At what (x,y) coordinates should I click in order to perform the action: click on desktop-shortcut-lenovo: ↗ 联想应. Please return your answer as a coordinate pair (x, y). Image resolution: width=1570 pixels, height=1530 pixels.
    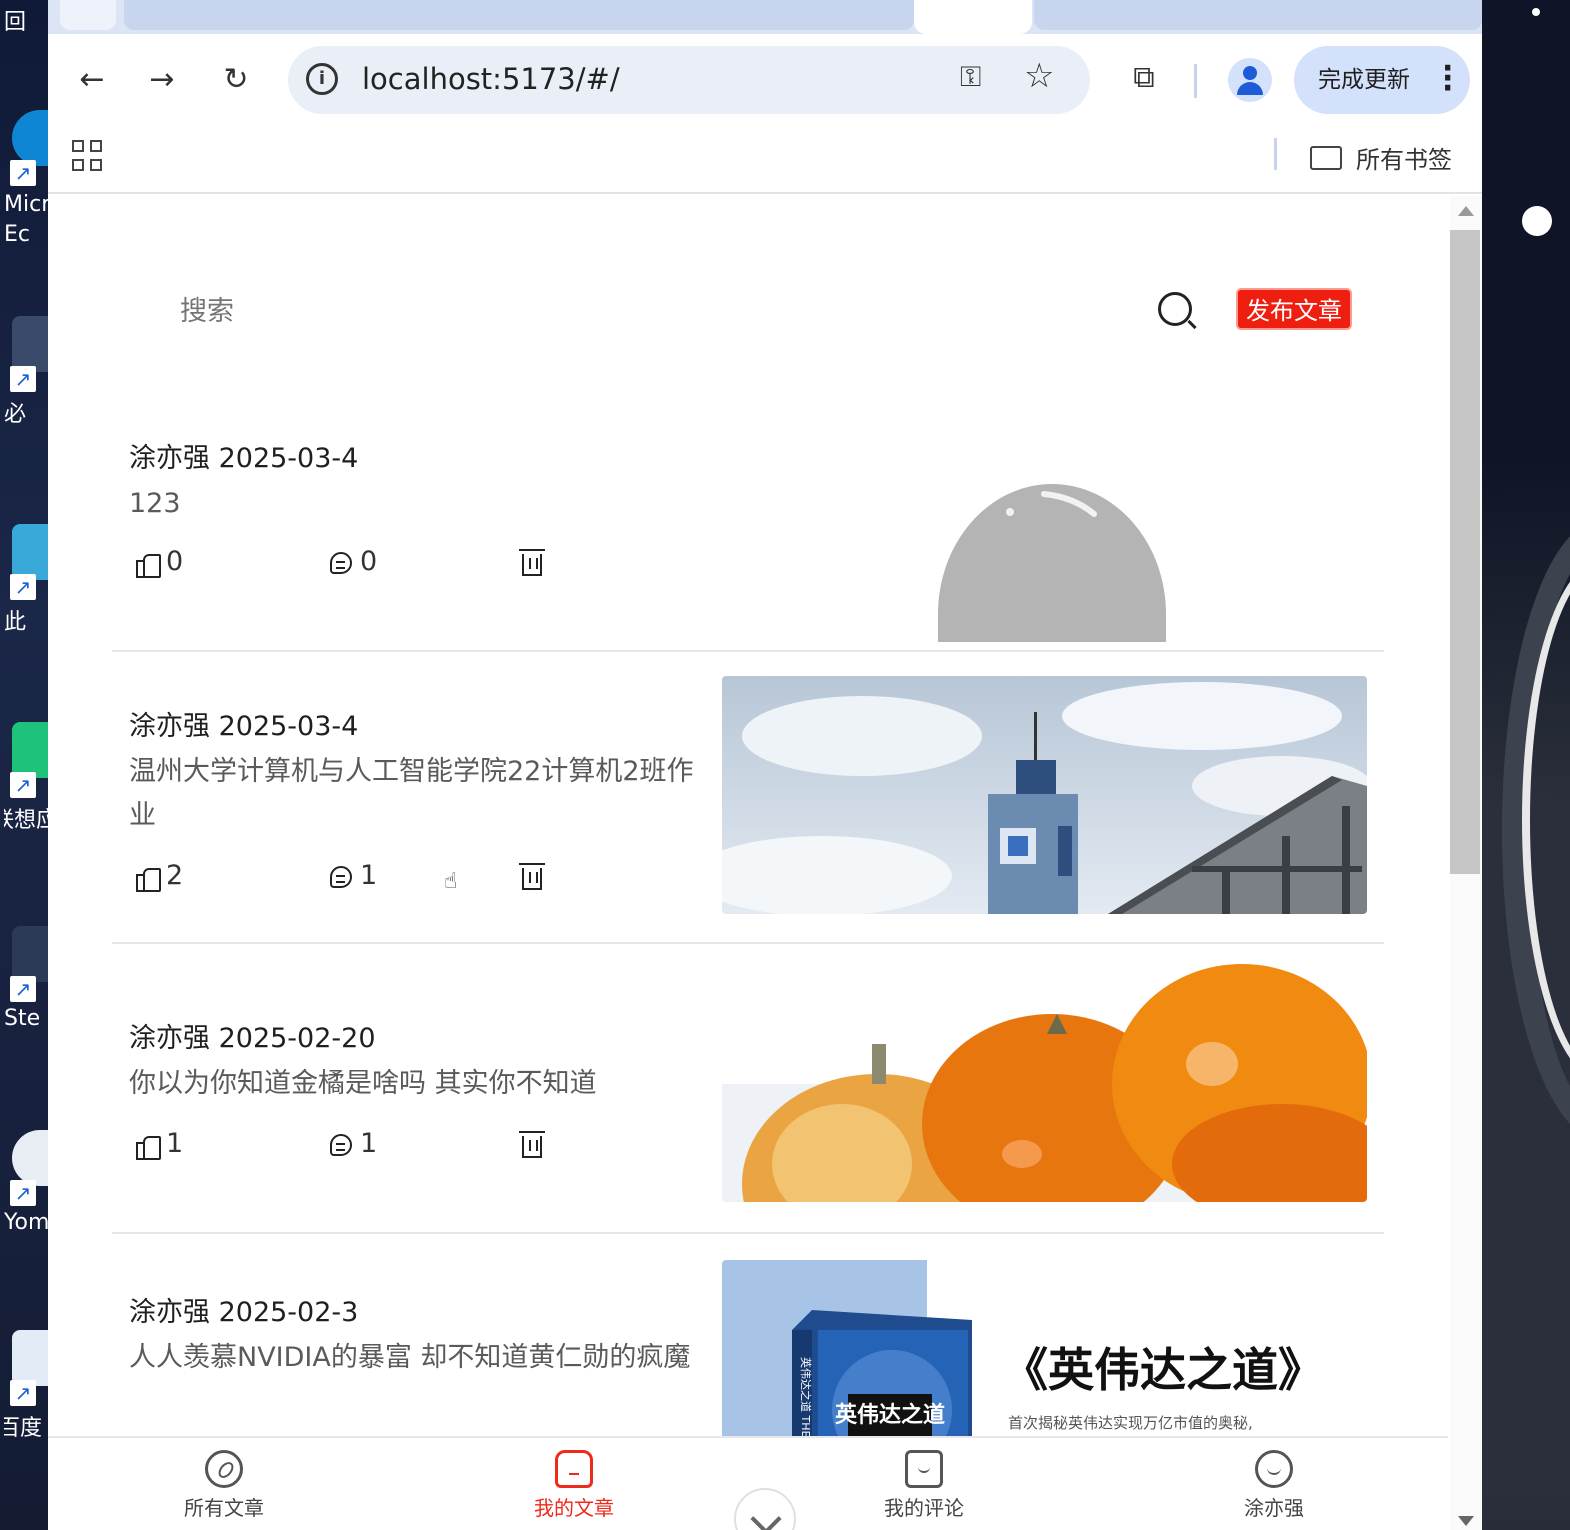
    Looking at the image, I should click on (26, 778).